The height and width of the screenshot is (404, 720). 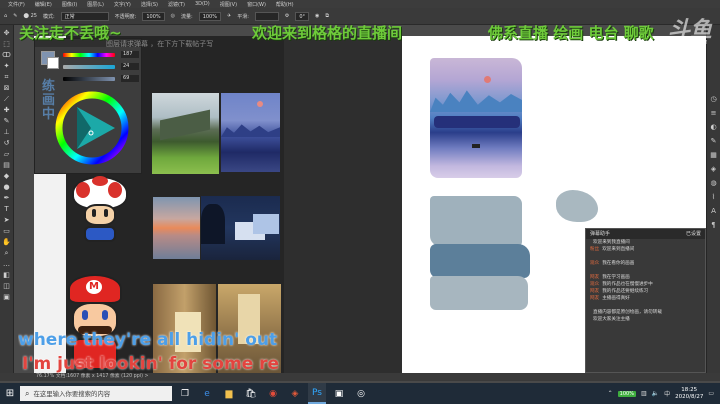 What do you see at coordinates (30, 16) in the screenshot?
I see `brush-size-field: ⬤ 25` at bounding box center [30, 16].